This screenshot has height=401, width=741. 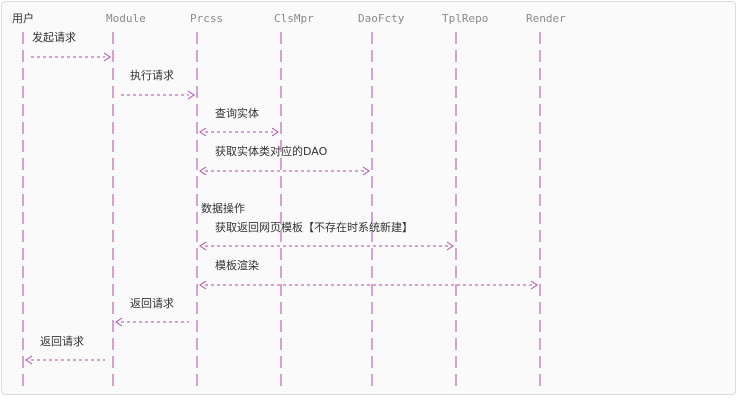 I want to click on message-label-1: 执行请求, so click(x=152, y=75).